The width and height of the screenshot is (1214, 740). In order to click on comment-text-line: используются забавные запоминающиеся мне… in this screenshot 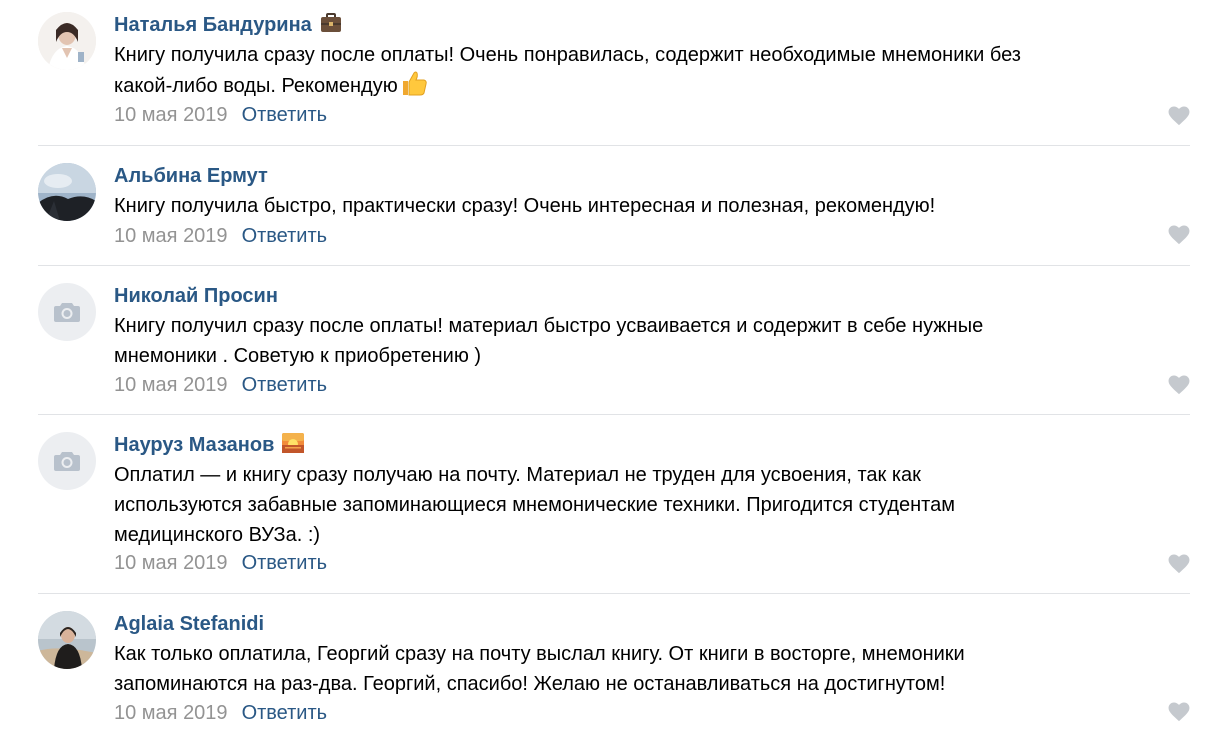, I will do `click(534, 505)`.